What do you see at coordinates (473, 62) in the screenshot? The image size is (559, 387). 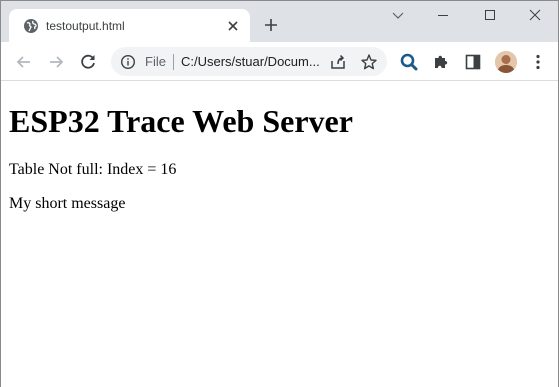 I see `side-panel-icon` at bounding box center [473, 62].